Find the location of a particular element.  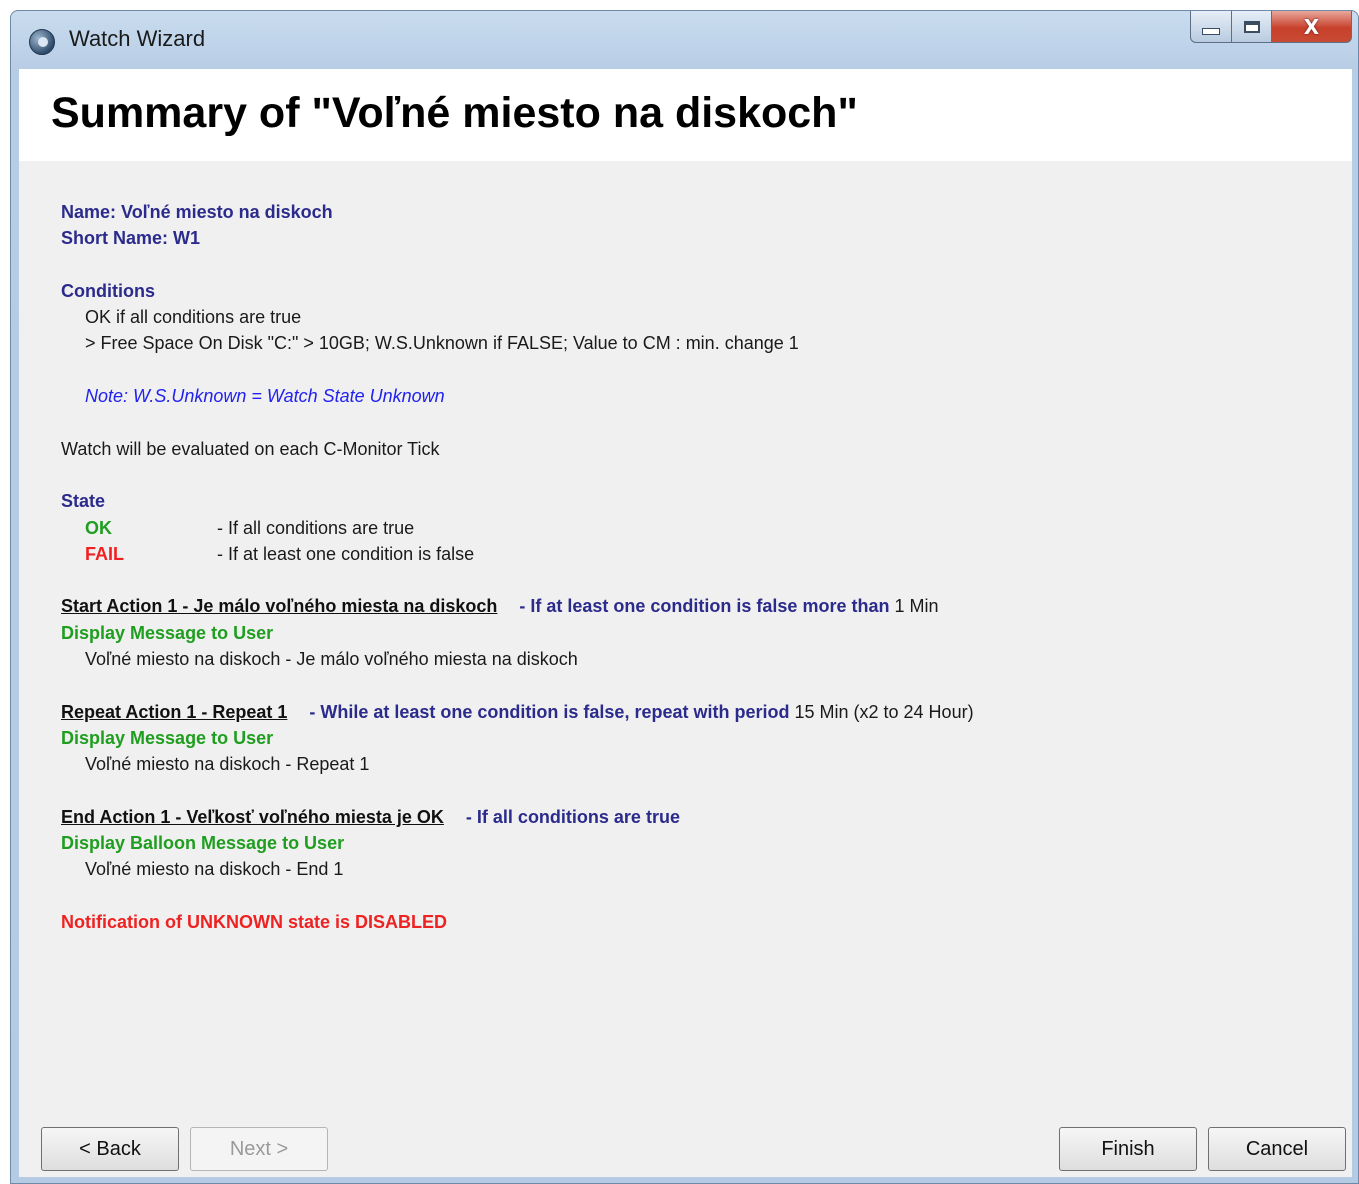

close-button: X is located at coordinates (1312, 27).